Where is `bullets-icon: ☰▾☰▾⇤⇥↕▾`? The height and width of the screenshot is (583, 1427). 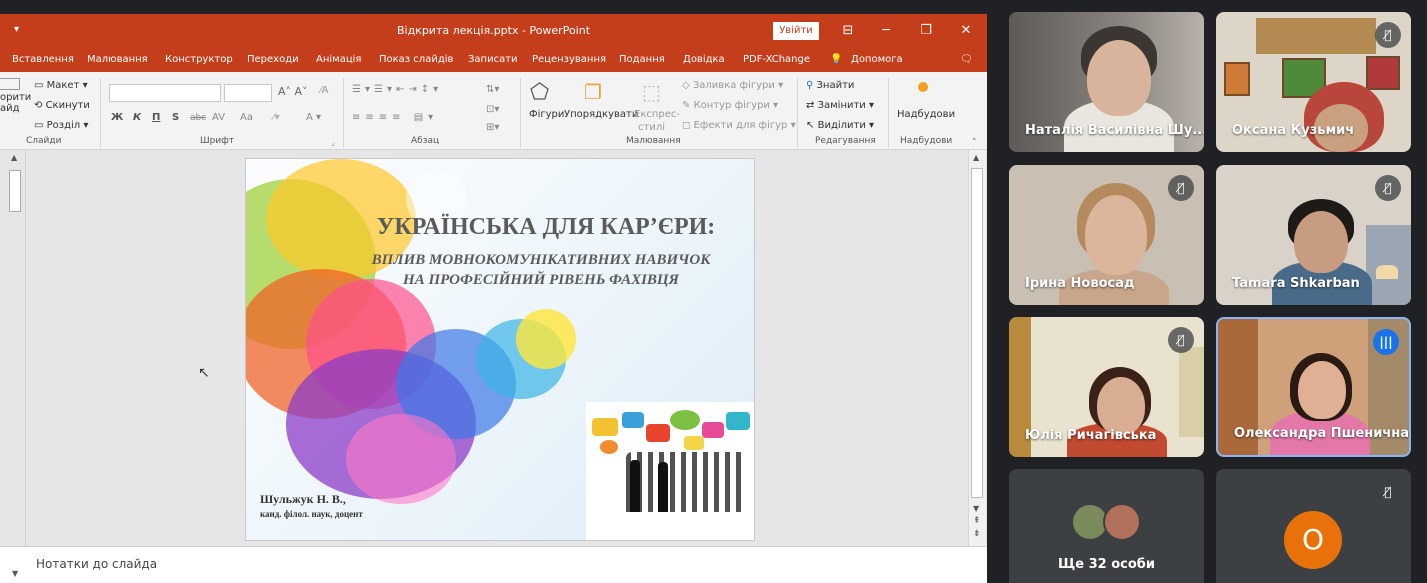 bullets-icon: ☰▾☰▾⇤⇥↕▾ is located at coordinates (397, 89).